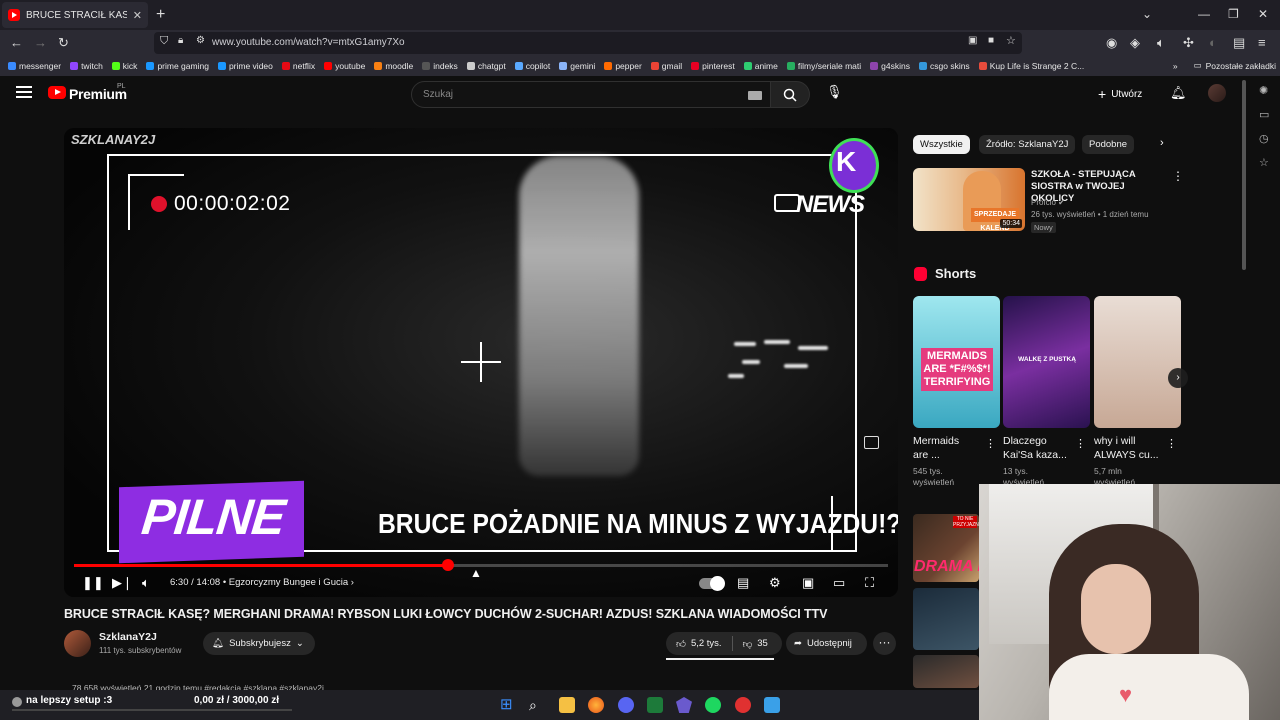  I want to click on other-bookmarks: » ▭ Pozostałe zakładki, so click(1224, 65).